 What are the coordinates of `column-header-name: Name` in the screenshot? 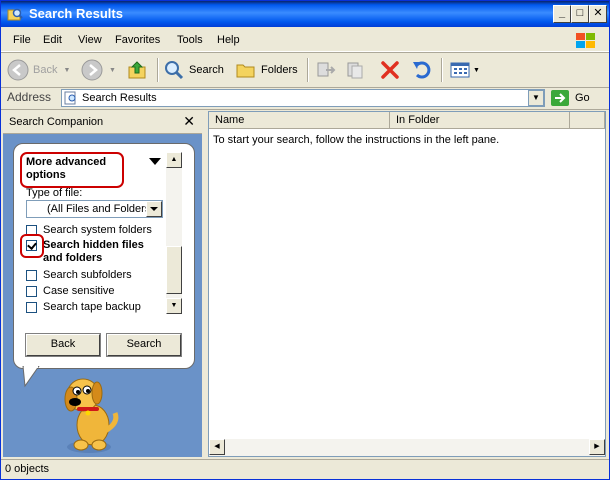 It's located at (299, 120).